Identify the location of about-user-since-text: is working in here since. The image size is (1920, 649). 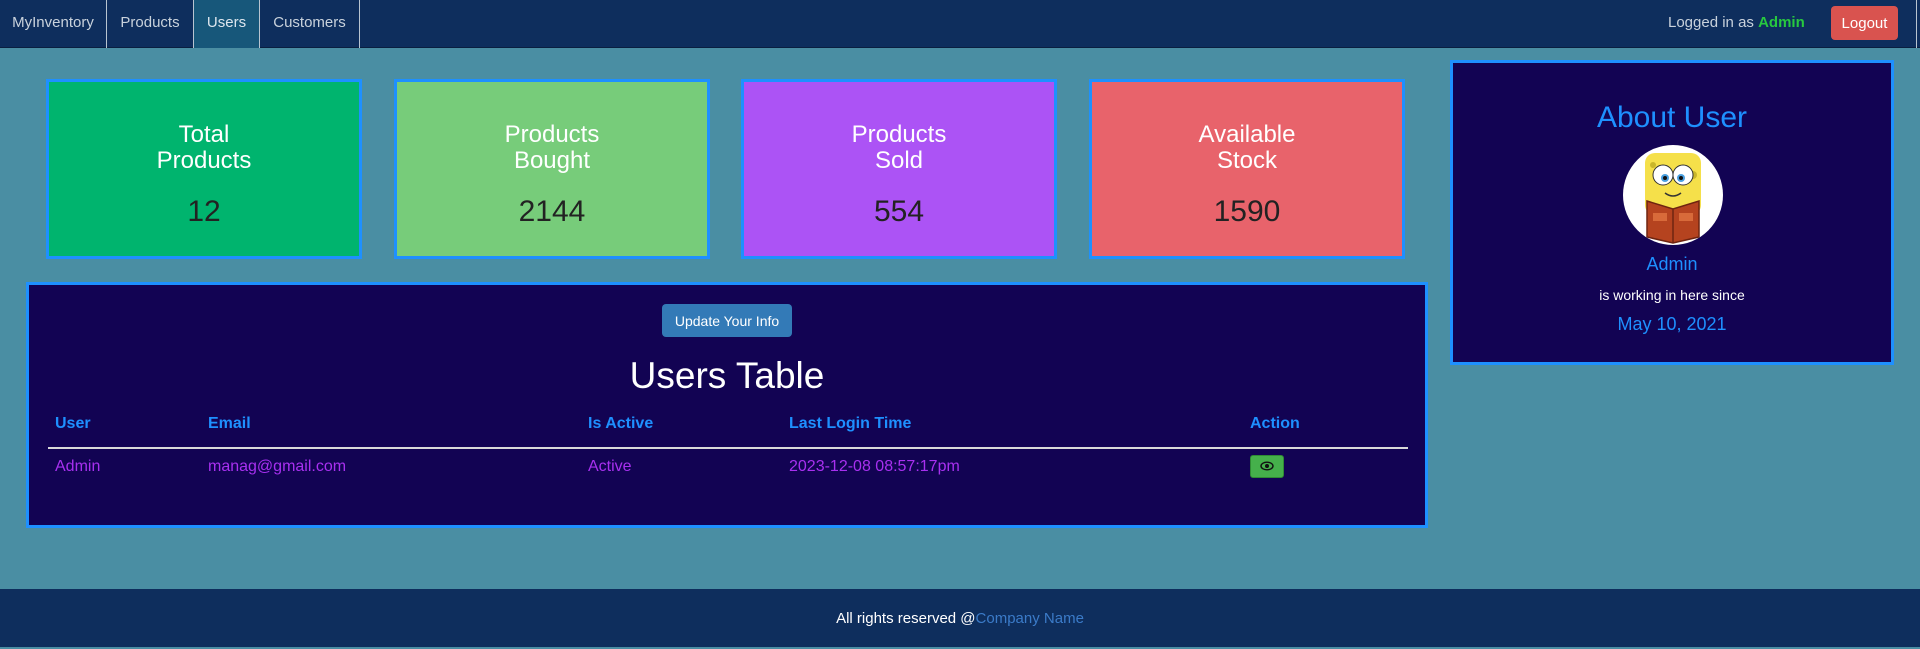
(1672, 295).